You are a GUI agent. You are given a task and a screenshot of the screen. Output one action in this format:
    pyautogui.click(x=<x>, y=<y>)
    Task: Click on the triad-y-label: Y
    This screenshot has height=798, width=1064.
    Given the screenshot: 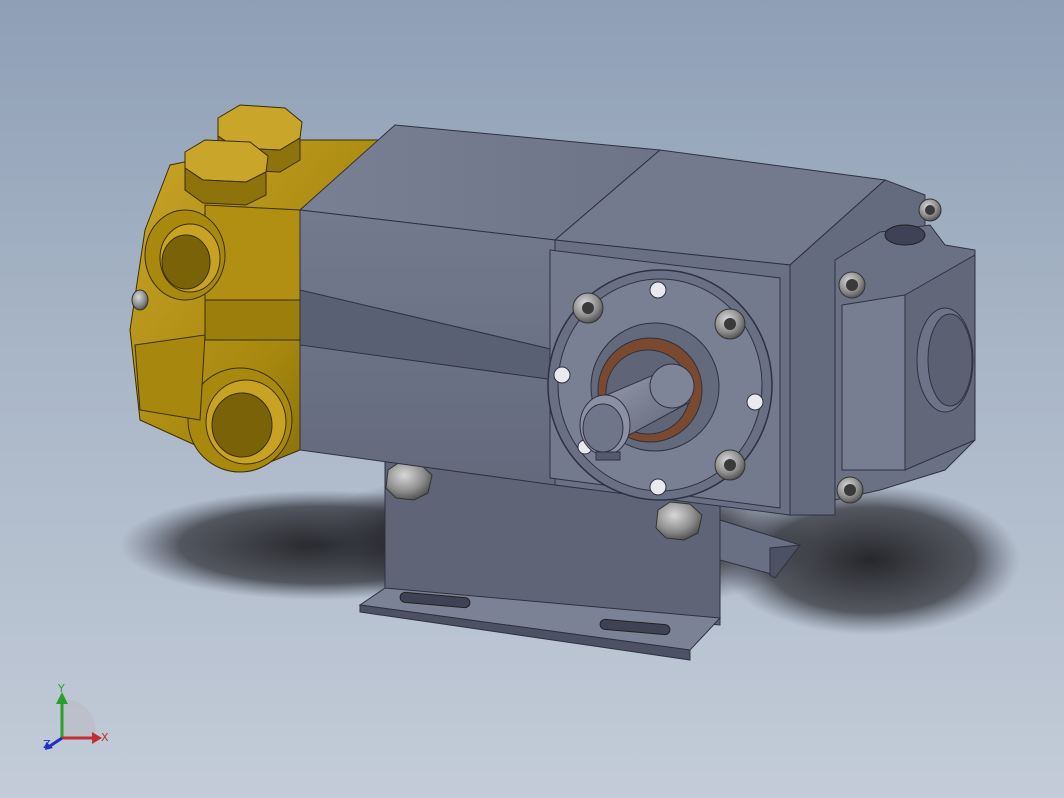 What is the action you would take?
    pyautogui.click(x=61, y=688)
    